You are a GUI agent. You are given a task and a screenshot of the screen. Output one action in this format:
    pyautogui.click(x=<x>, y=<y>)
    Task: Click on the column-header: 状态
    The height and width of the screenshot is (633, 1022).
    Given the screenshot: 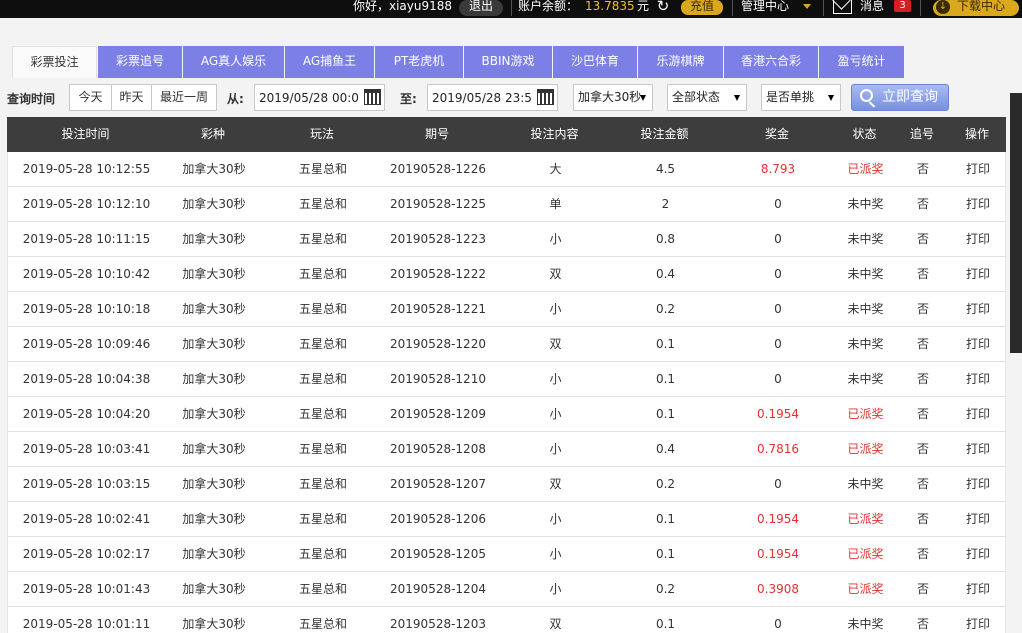 What is the action you would take?
    pyautogui.click(x=864, y=134)
    